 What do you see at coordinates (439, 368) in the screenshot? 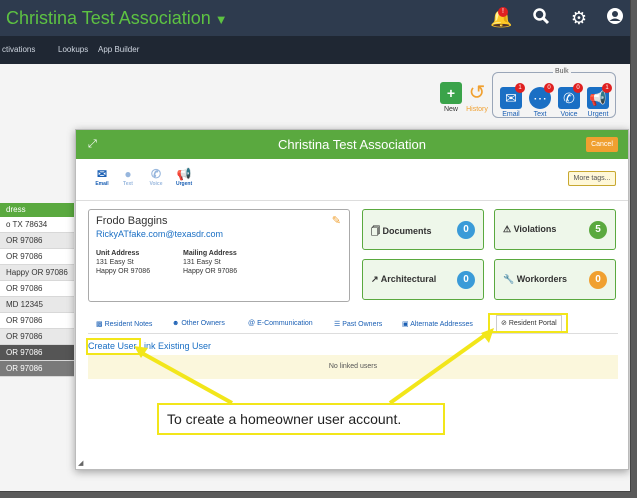
I see `arrow-to-resident-portal` at bounding box center [439, 368].